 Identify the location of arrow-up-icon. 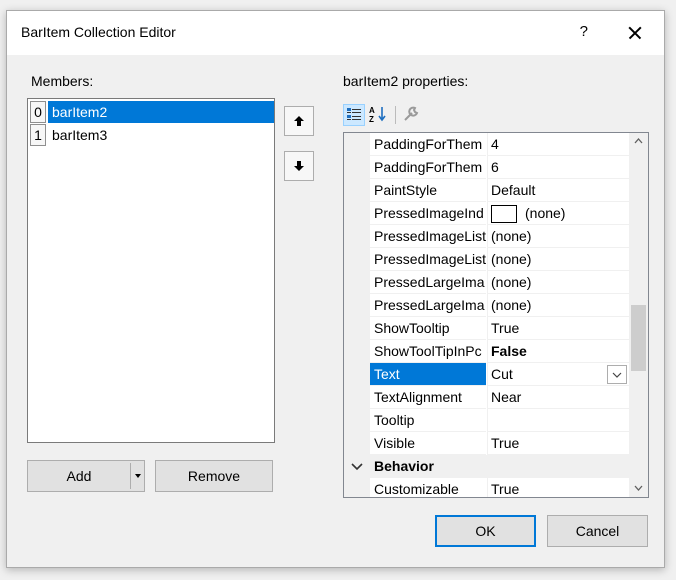
(299, 121).